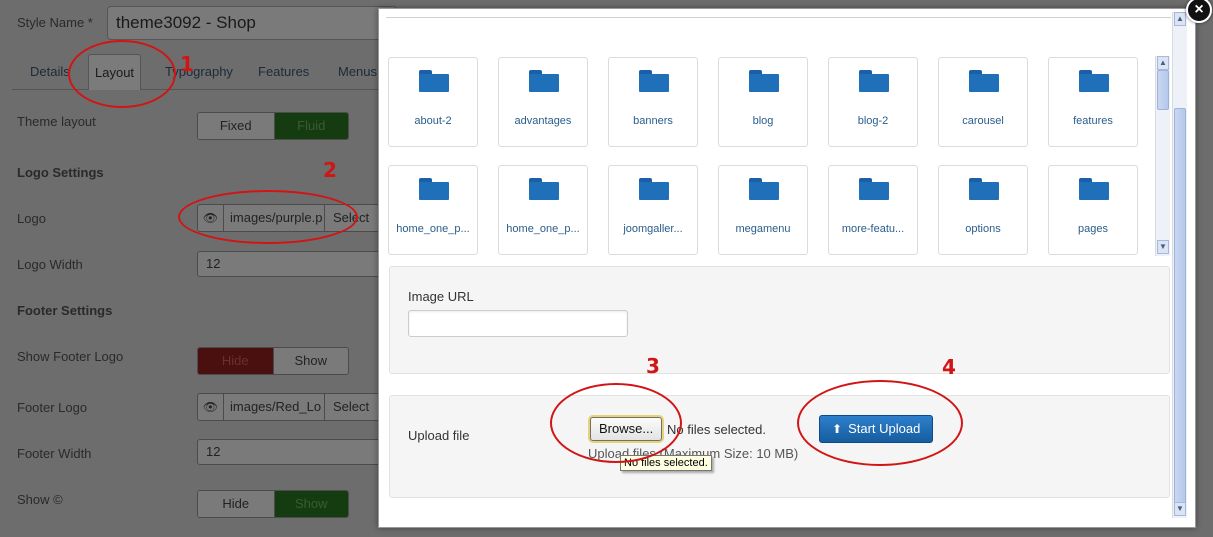 The width and height of the screenshot is (1213, 537). Describe the element at coordinates (330, 170) in the screenshot. I see `annotation-number-2: 2` at that location.